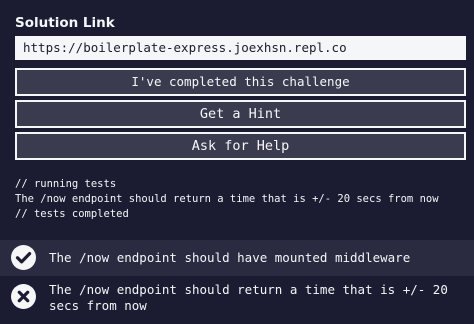  What do you see at coordinates (72, 214) in the screenshot?
I see `console-line: // tests completed` at bounding box center [72, 214].